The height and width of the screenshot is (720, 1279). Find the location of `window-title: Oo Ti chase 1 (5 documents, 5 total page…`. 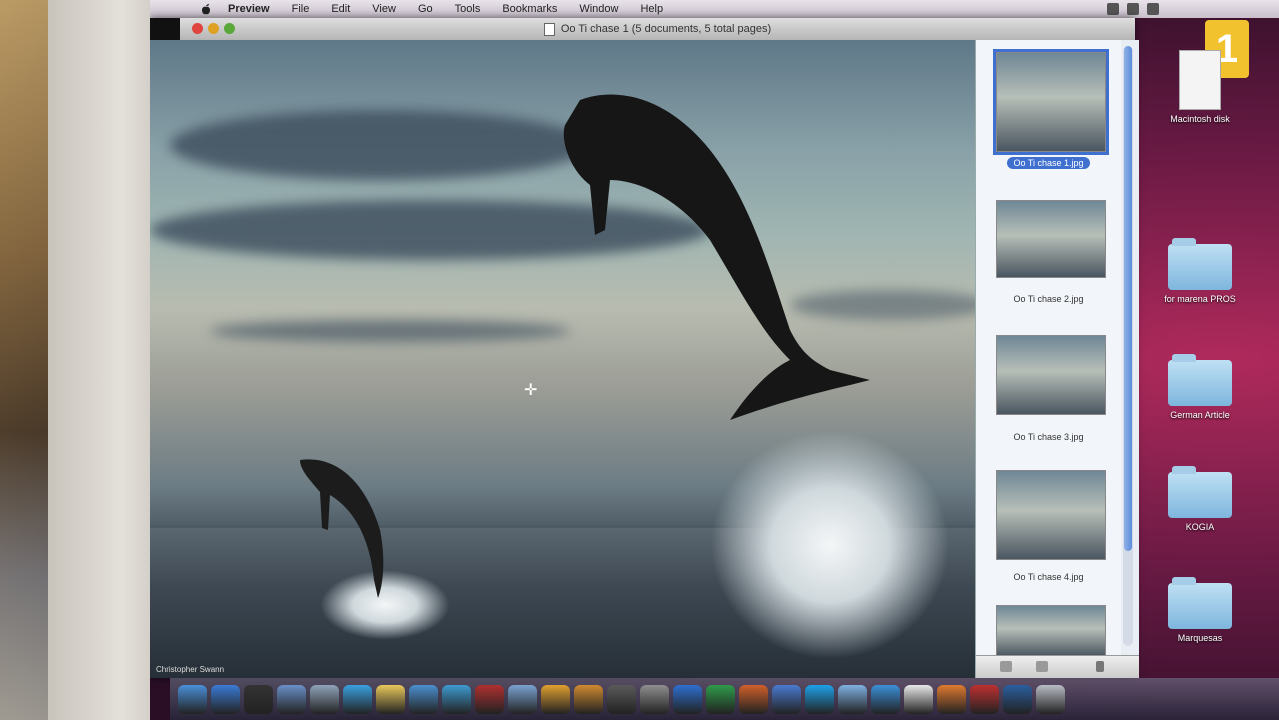

window-title: Oo Ti chase 1 (5 documents, 5 total page… is located at coordinates (666, 29).